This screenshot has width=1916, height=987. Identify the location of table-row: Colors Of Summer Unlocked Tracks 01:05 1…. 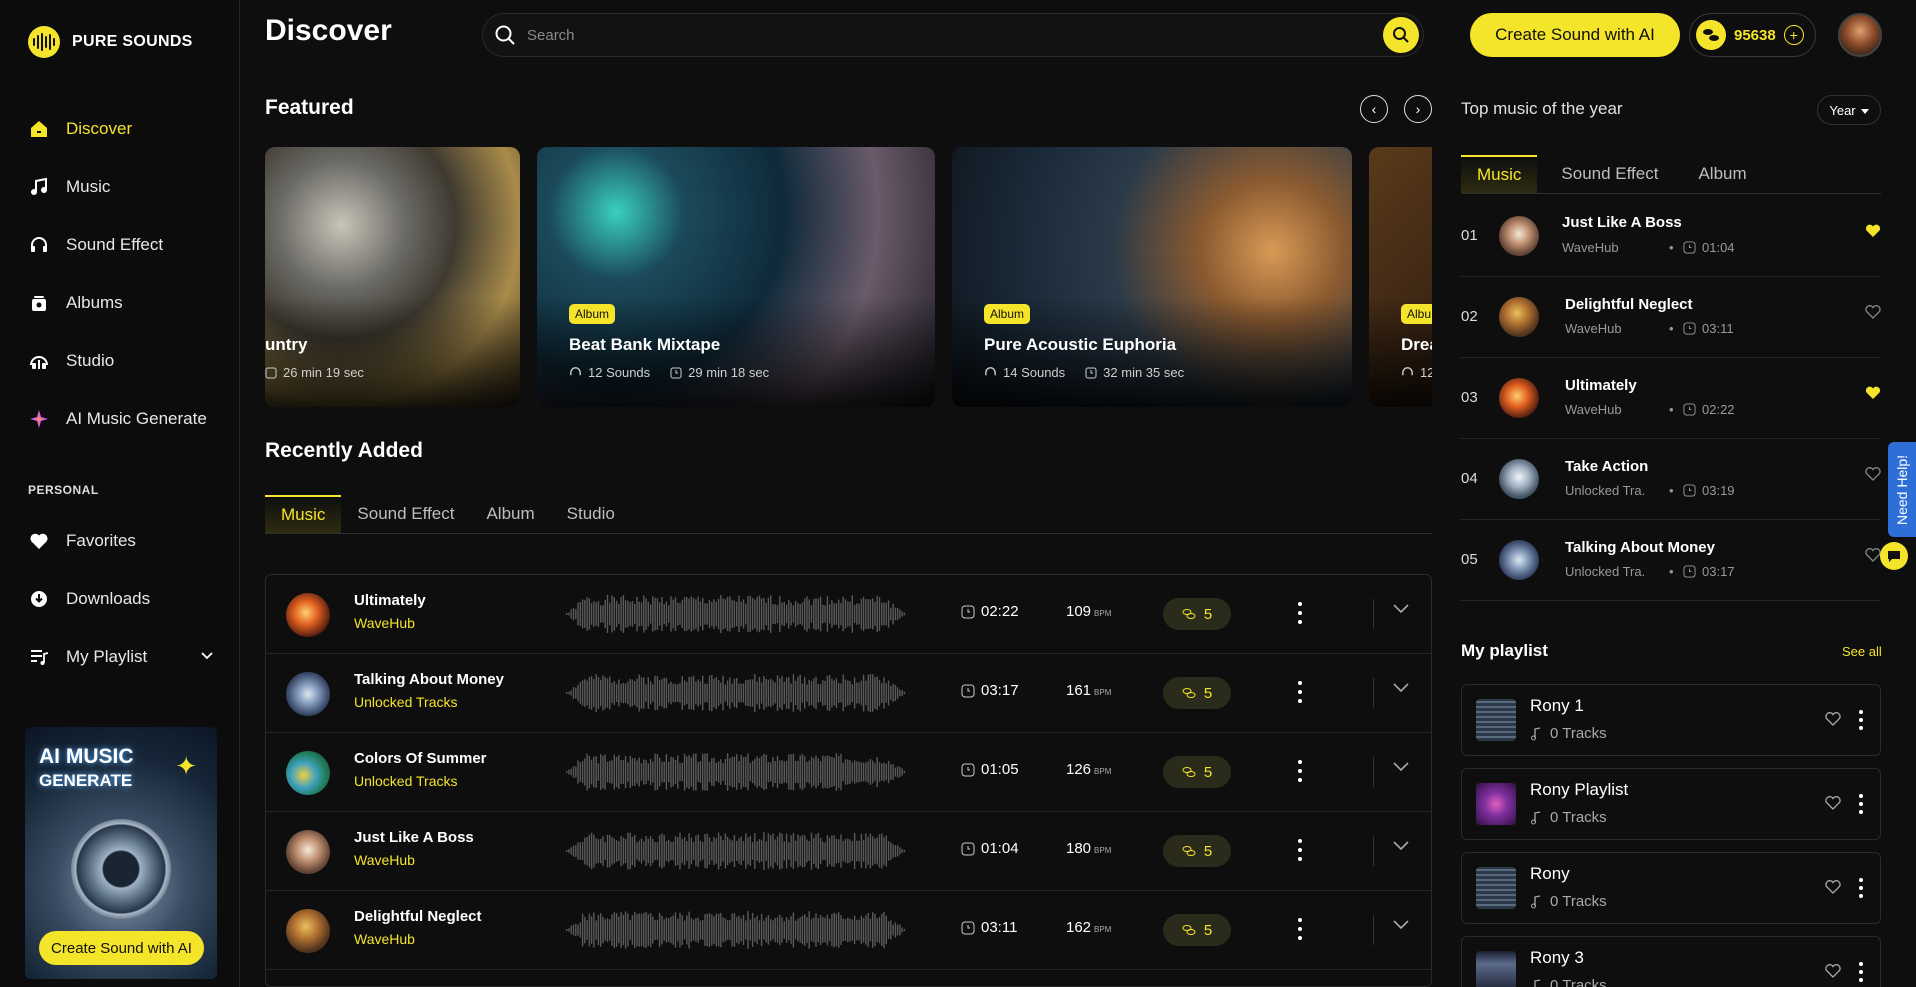
(848, 772).